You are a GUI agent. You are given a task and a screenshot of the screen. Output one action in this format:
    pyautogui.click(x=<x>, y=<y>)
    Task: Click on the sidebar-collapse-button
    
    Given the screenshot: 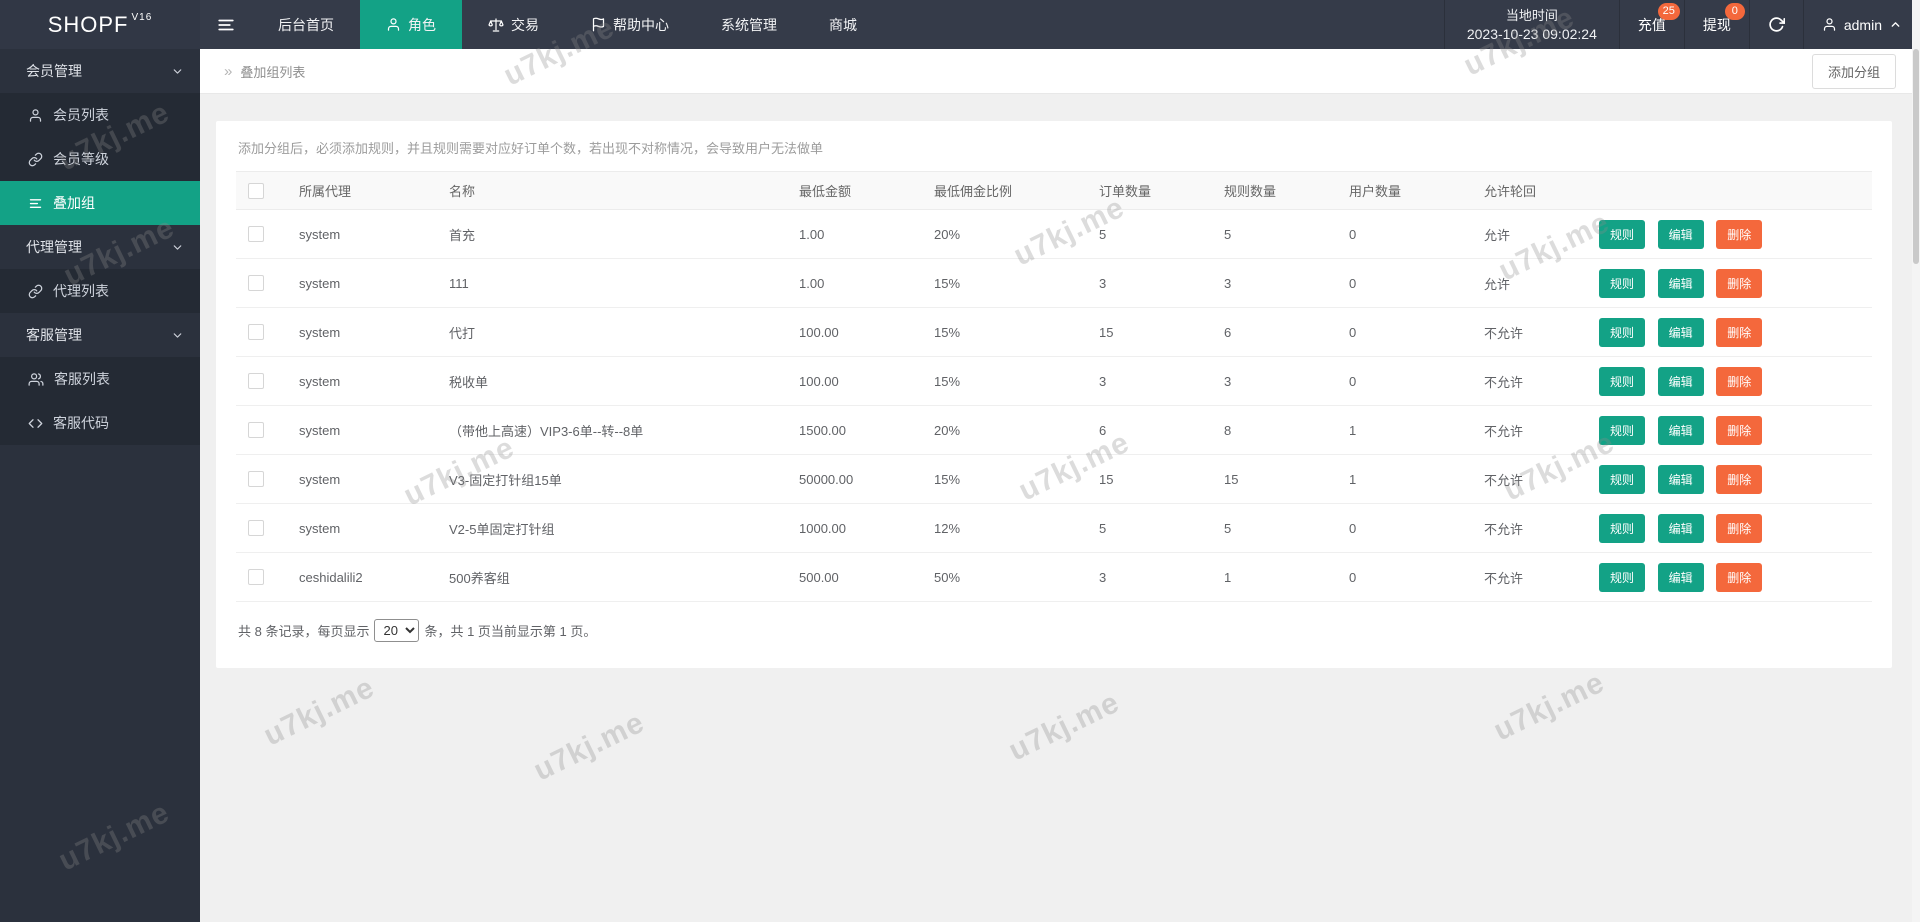 What is the action you would take?
    pyautogui.click(x=226, y=24)
    